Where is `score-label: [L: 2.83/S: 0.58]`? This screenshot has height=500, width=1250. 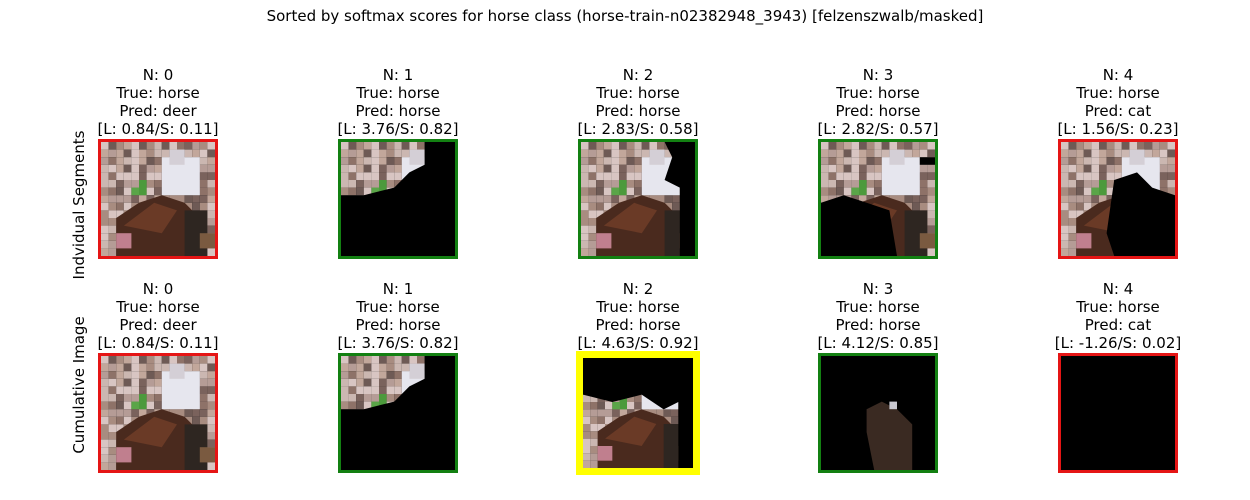
score-label: [L: 2.83/S: 0.58] is located at coordinates (638, 129).